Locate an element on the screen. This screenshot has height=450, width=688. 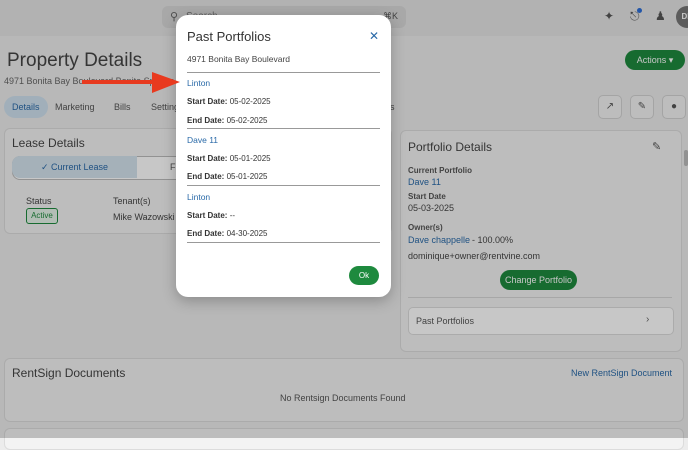
start-date-value: 05-02-2025 is located at coordinates (250, 101).